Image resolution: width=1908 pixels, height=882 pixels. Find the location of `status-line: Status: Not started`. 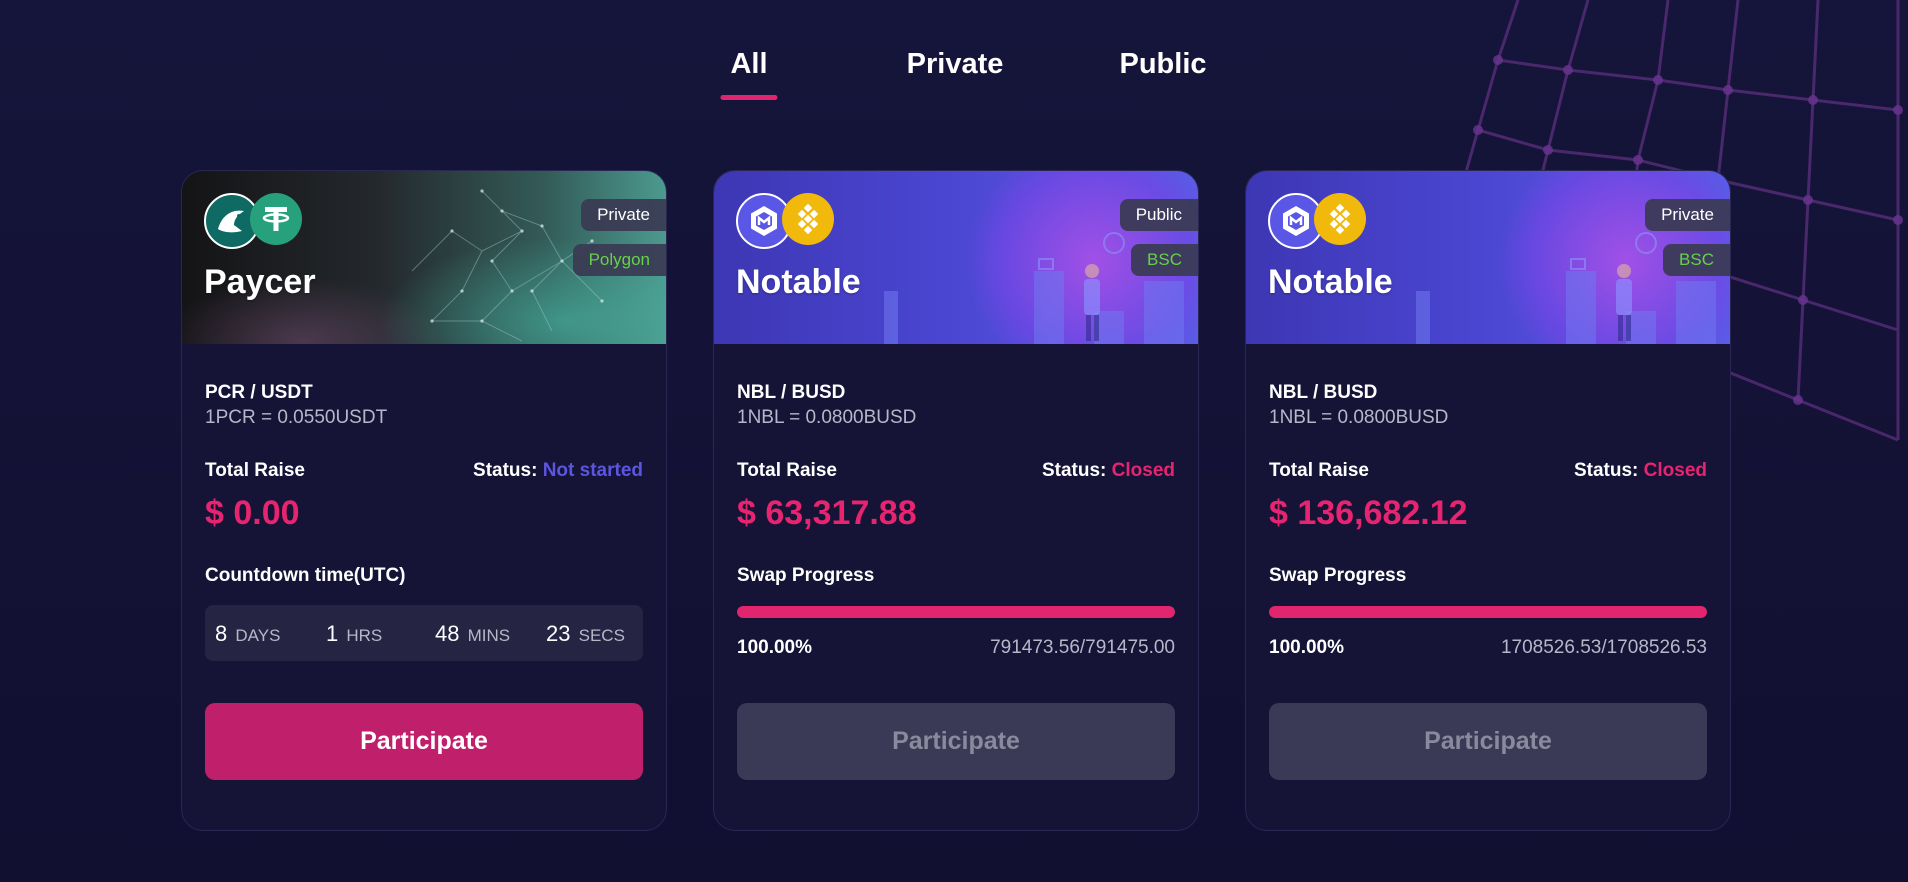

status-line: Status: Not started is located at coordinates (558, 471).